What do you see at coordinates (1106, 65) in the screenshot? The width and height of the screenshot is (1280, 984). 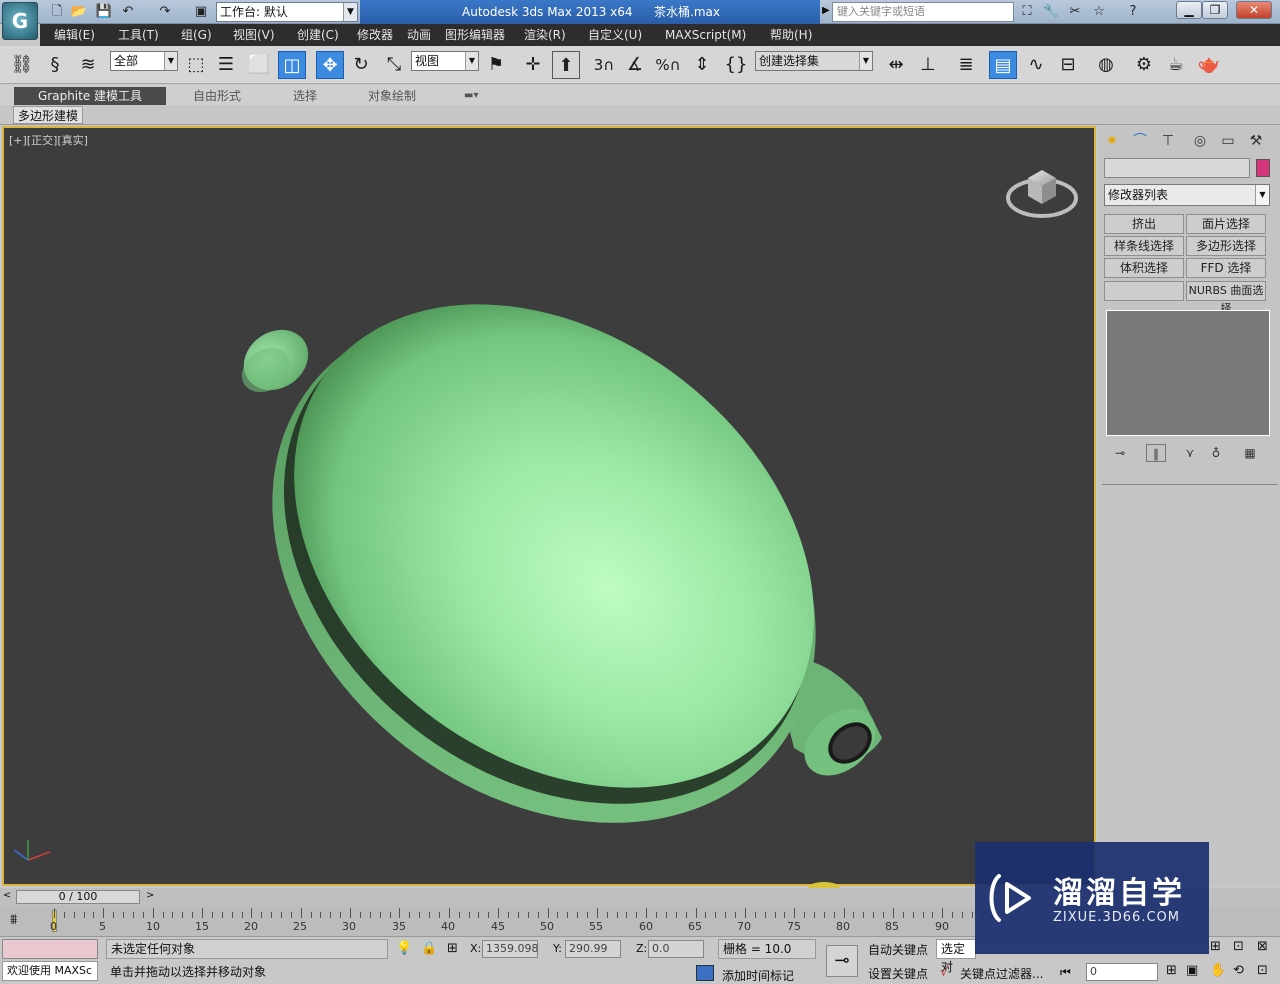 I see `material-editor-icon: ◍` at bounding box center [1106, 65].